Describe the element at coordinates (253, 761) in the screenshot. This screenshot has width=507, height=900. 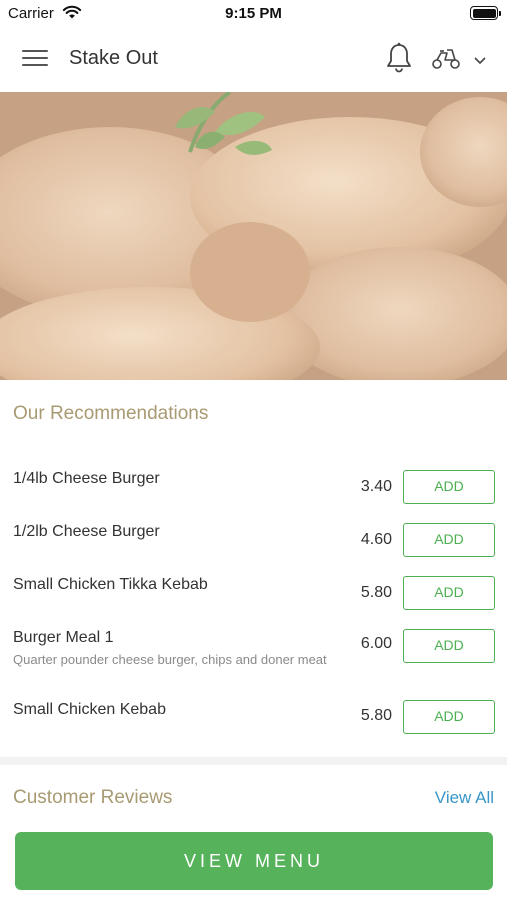
I see `section-divider` at that location.